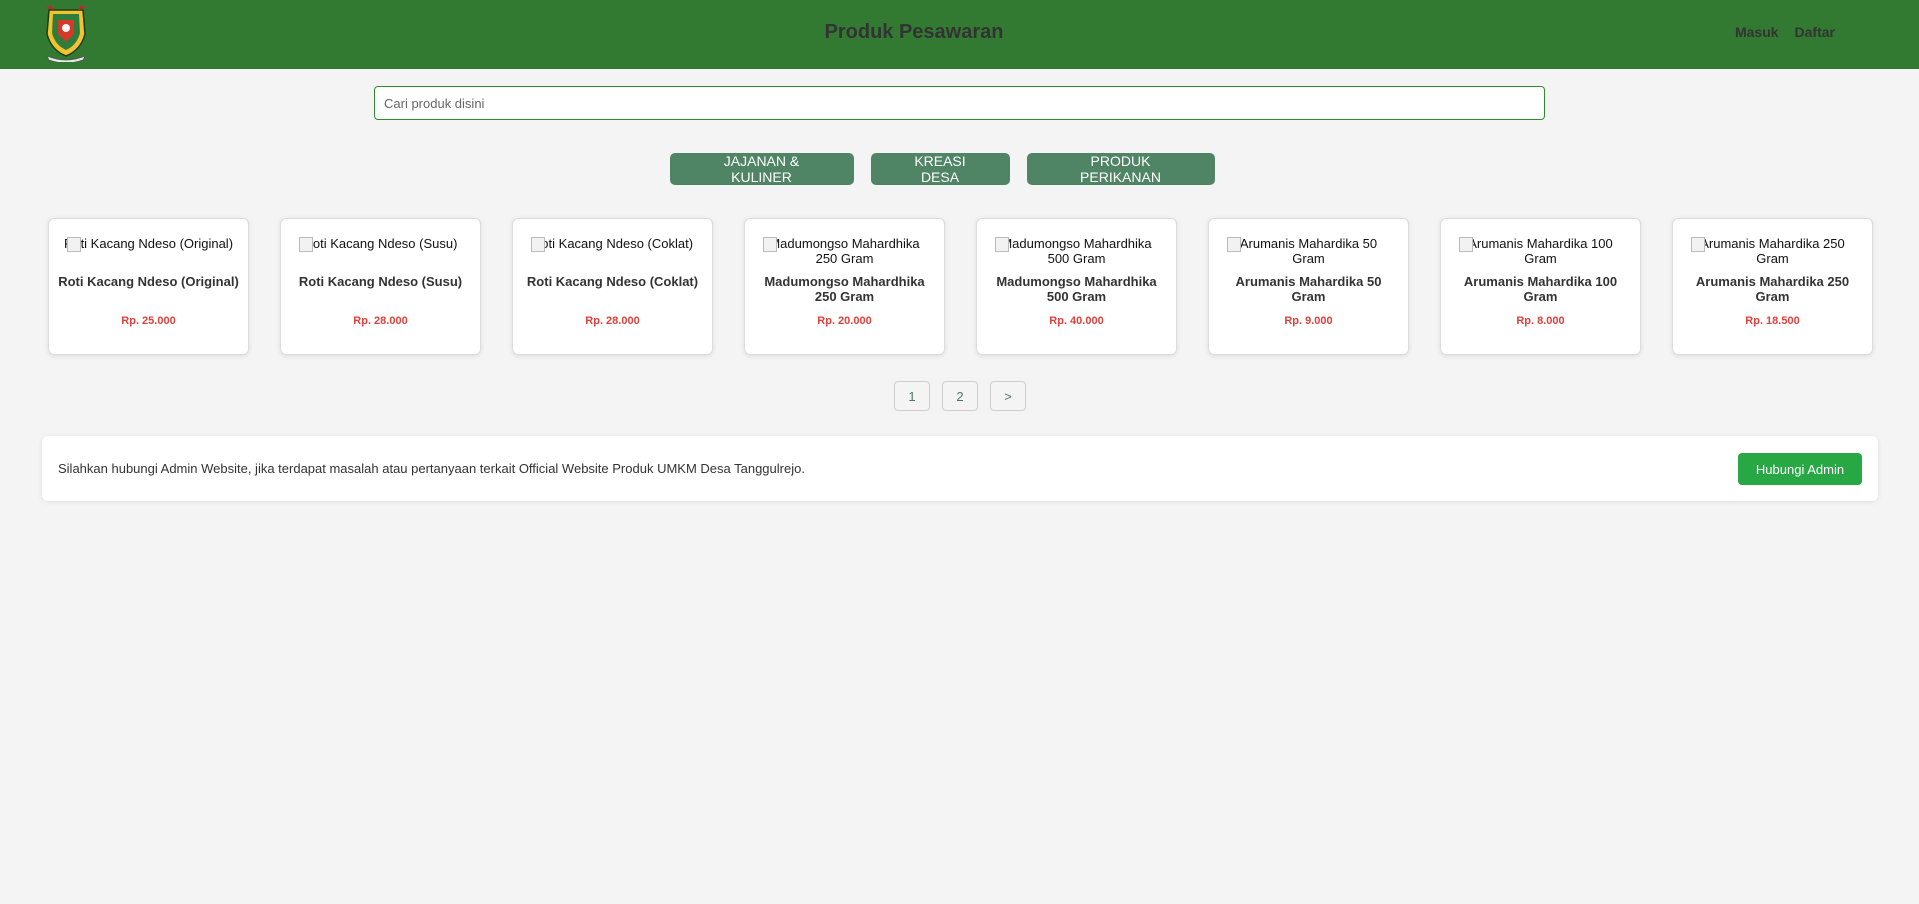 The height and width of the screenshot is (904, 1919). Describe the element at coordinates (1120, 169) in the screenshot. I see `category-produk-perikanan-button: PRODUK PERIKANAN` at that location.